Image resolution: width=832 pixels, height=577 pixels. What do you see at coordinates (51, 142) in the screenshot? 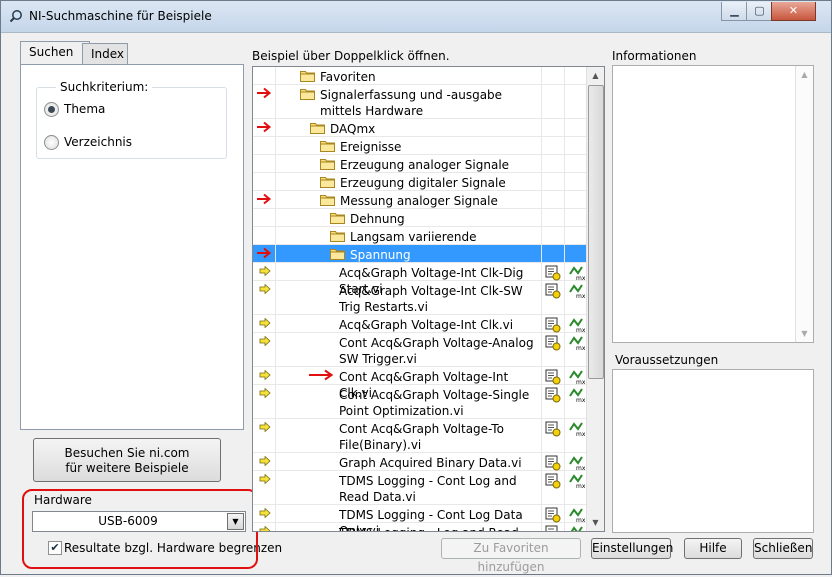
I see `radio-verzeichnis` at bounding box center [51, 142].